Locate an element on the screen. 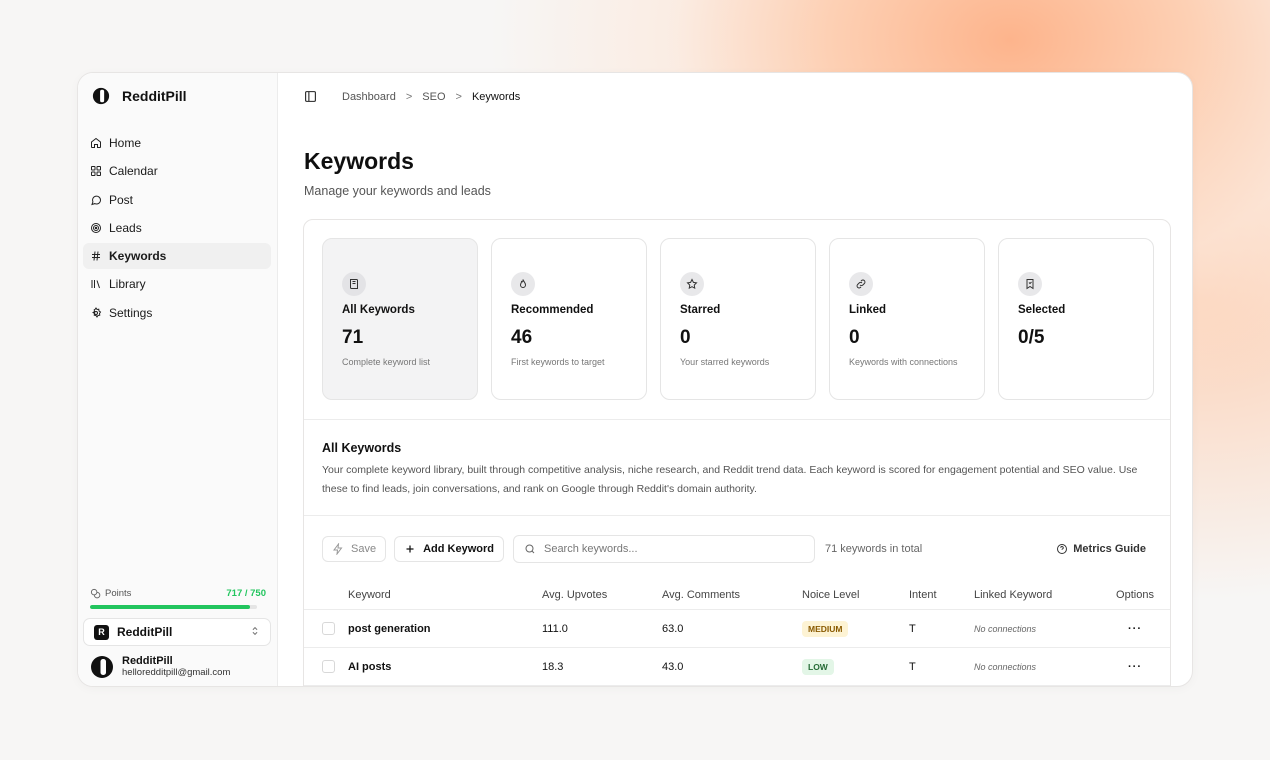 The height and width of the screenshot is (760, 1270). grid-icon is located at coordinates (96, 171).